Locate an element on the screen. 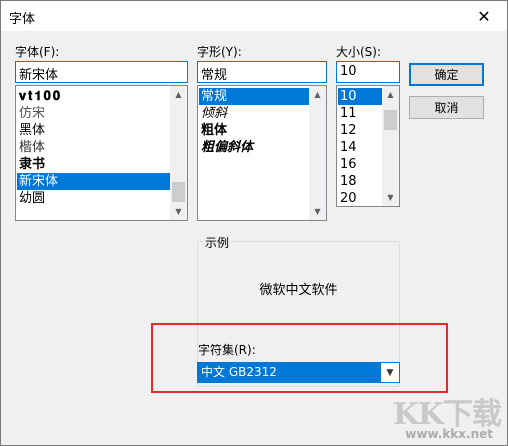 This screenshot has width=508, height=446. style-list-item: 粗偏斜体 is located at coordinates (255, 147).